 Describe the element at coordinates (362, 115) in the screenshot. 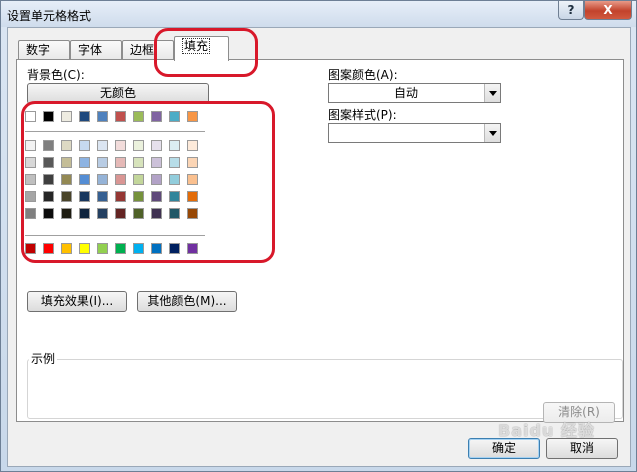

I see `pattern-style-label: 图案样式(P):` at that location.